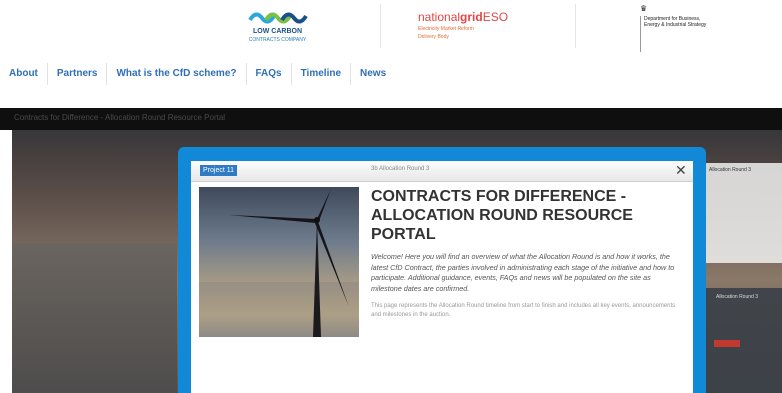  What do you see at coordinates (23, 74) in the screenshot?
I see `nav-about: About` at bounding box center [23, 74].